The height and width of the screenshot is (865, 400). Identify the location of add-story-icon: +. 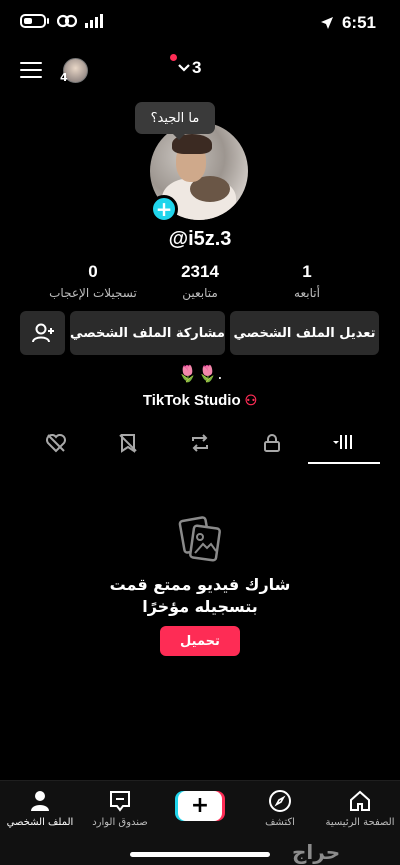
(164, 209).